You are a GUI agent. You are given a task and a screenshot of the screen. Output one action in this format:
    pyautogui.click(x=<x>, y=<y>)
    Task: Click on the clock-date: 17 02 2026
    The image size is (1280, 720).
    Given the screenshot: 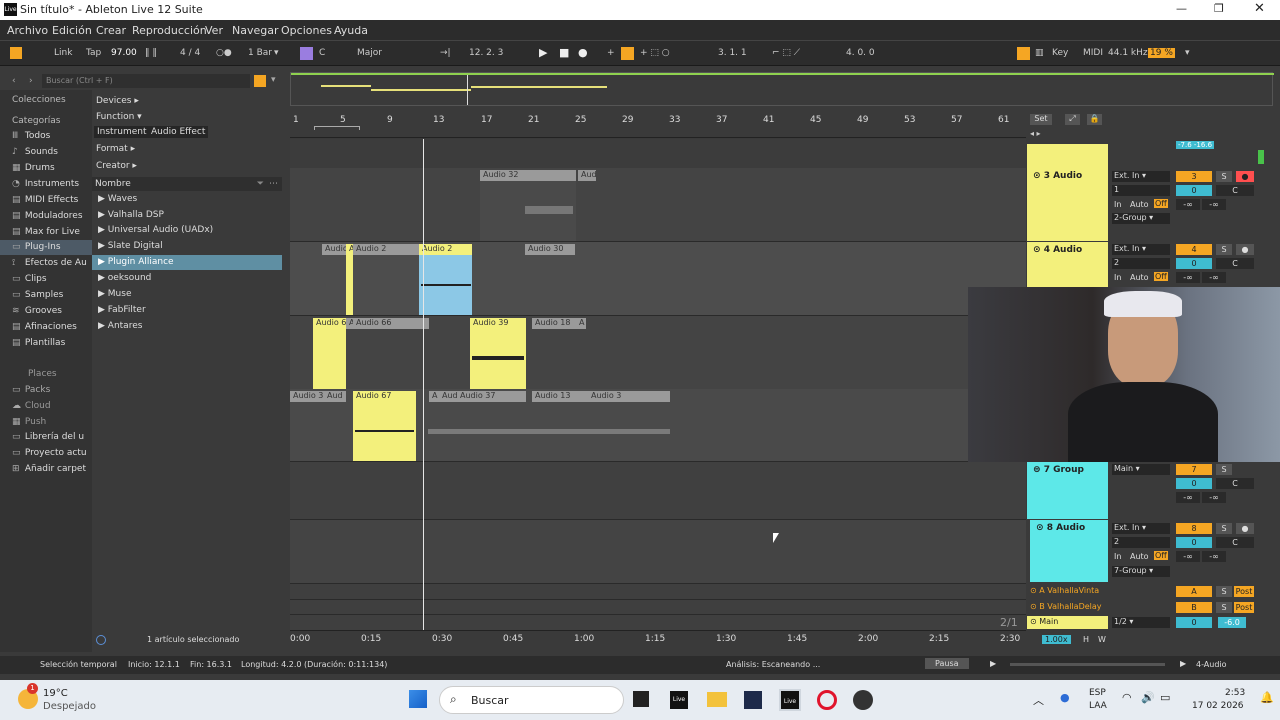 What is the action you would take?
    pyautogui.click(x=1218, y=706)
    